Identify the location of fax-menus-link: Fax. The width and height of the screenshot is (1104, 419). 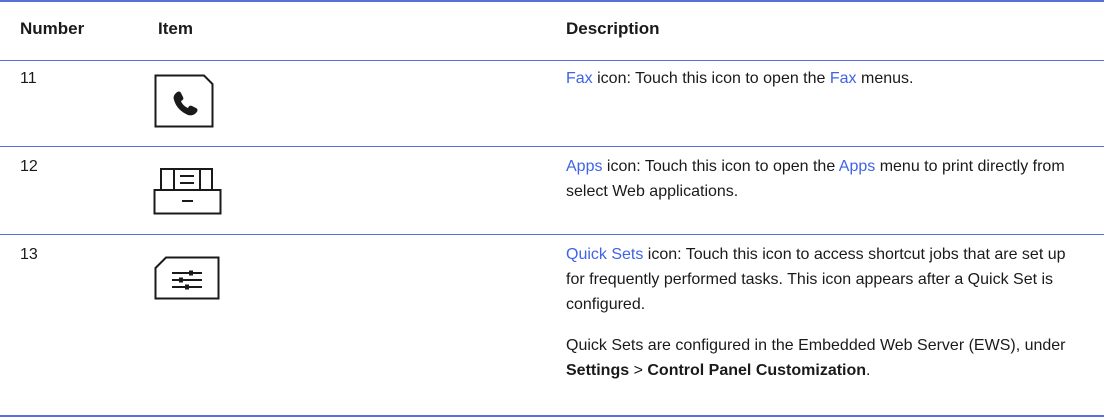
(843, 78).